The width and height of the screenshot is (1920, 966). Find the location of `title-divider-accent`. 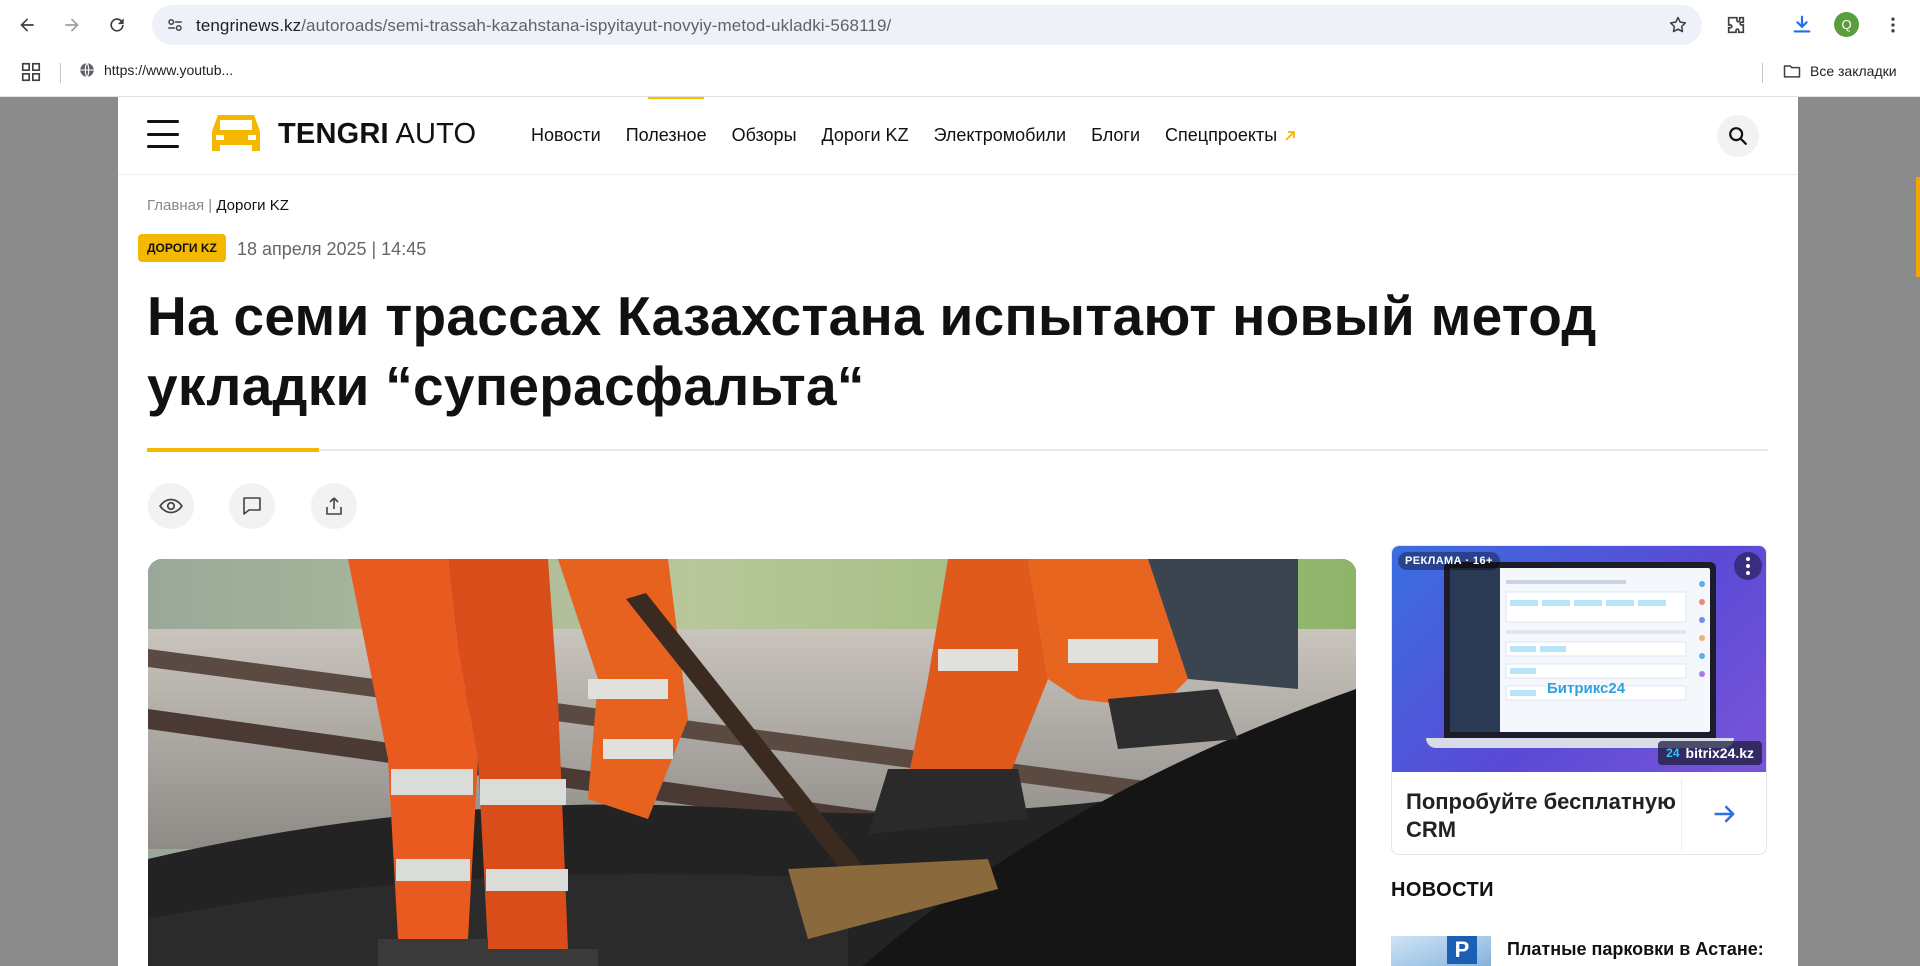

title-divider-accent is located at coordinates (233, 450).